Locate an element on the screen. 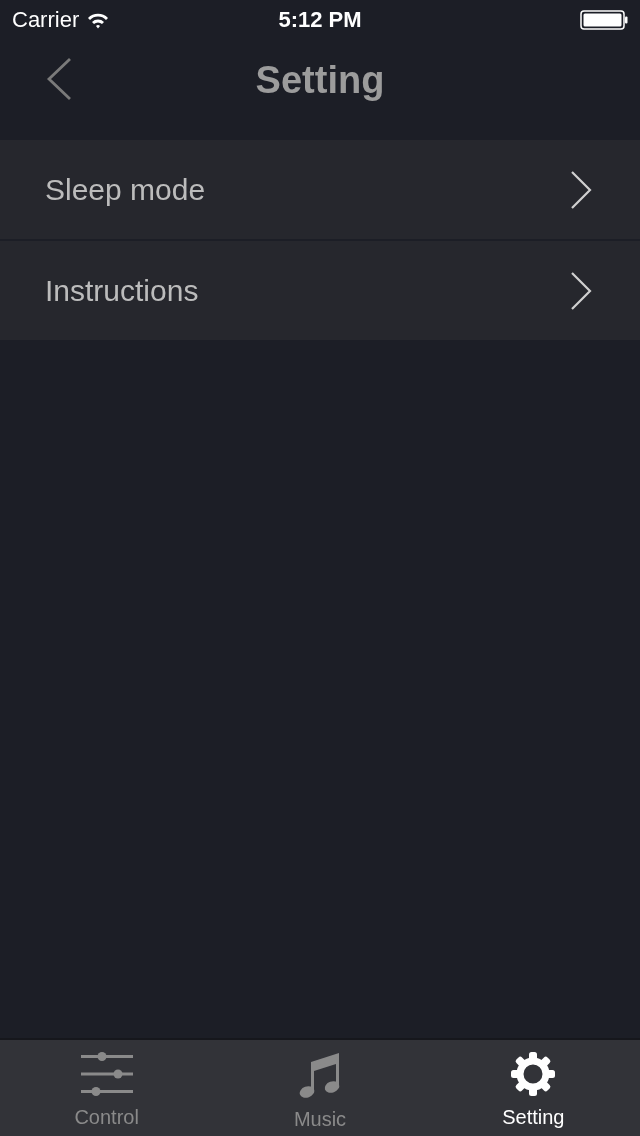  menu-row: Instructions is located at coordinates (320, 290).